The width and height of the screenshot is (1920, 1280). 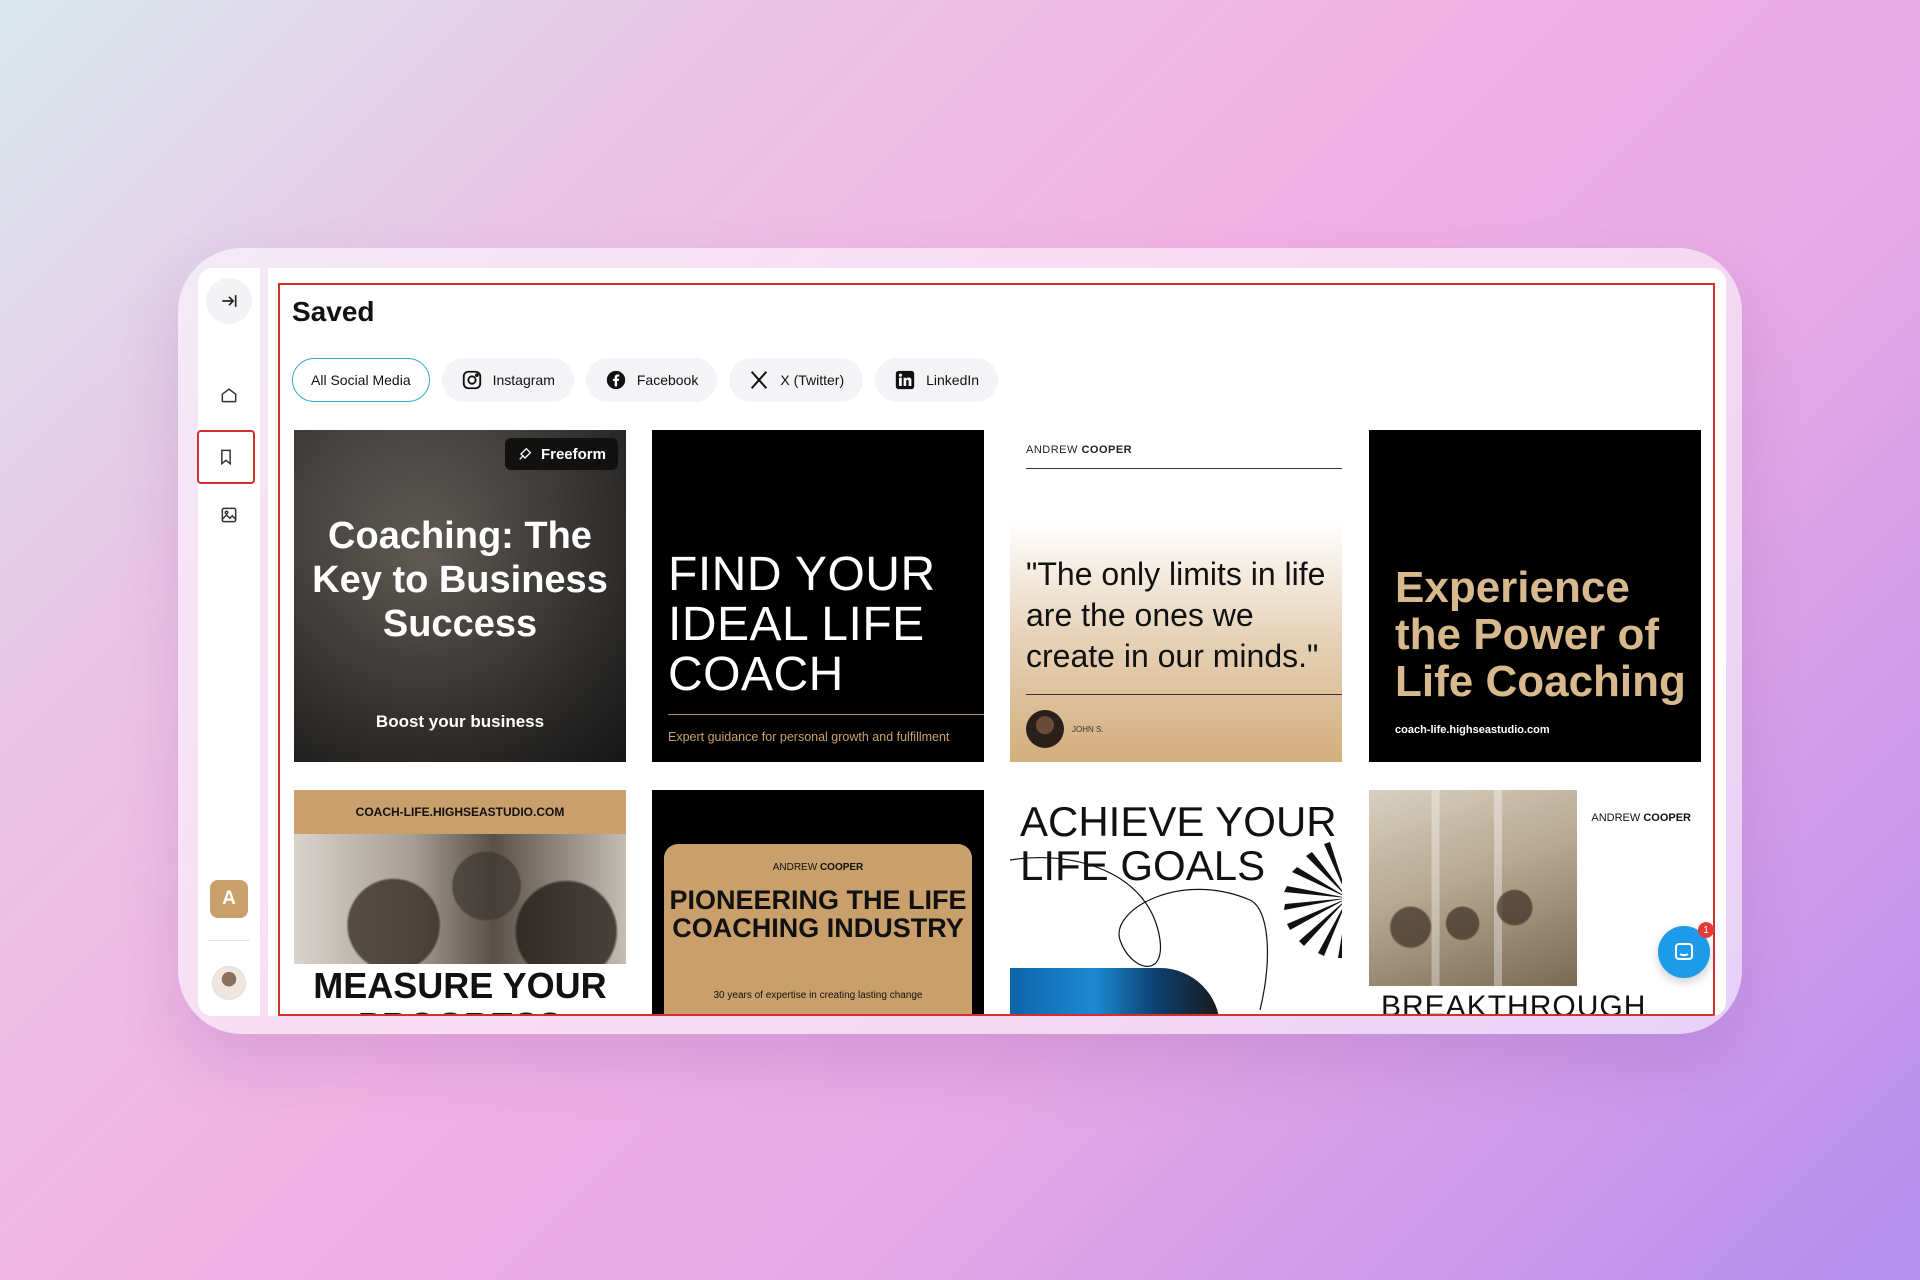 What do you see at coordinates (460, 991) in the screenshot?
I see `post-headline: MEASURE YOUR PROGRESS` at bounding box center [460, 991].